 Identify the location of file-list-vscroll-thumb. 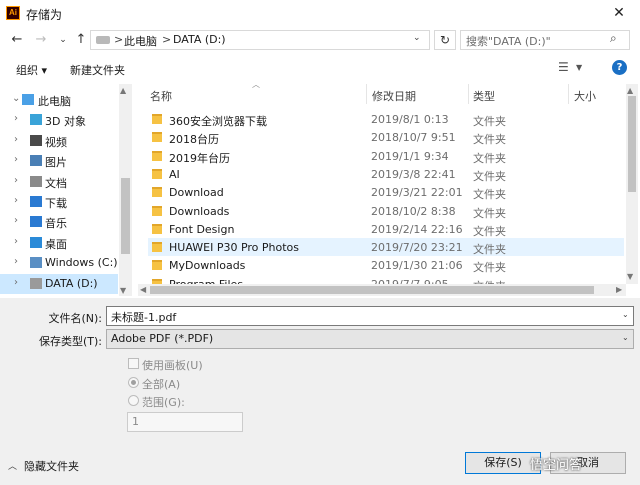
(632, 144).